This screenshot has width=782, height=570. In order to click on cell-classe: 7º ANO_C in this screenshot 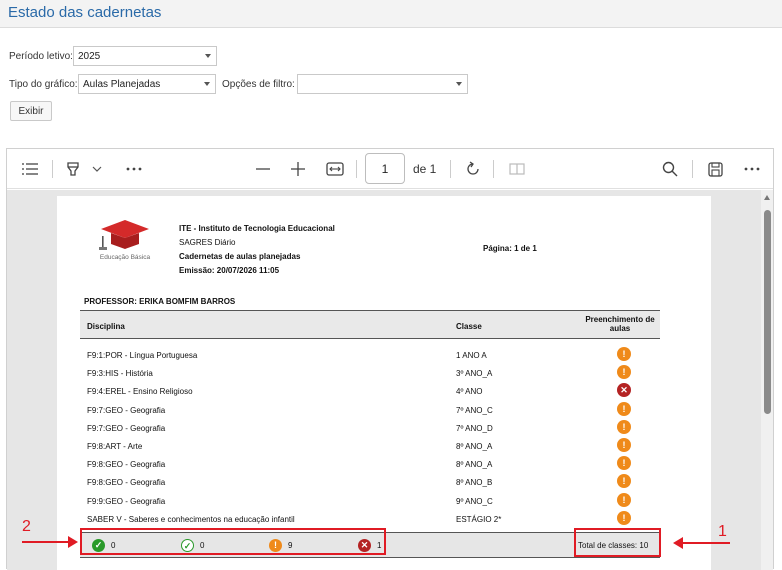, I will do `click(474, 410)`.